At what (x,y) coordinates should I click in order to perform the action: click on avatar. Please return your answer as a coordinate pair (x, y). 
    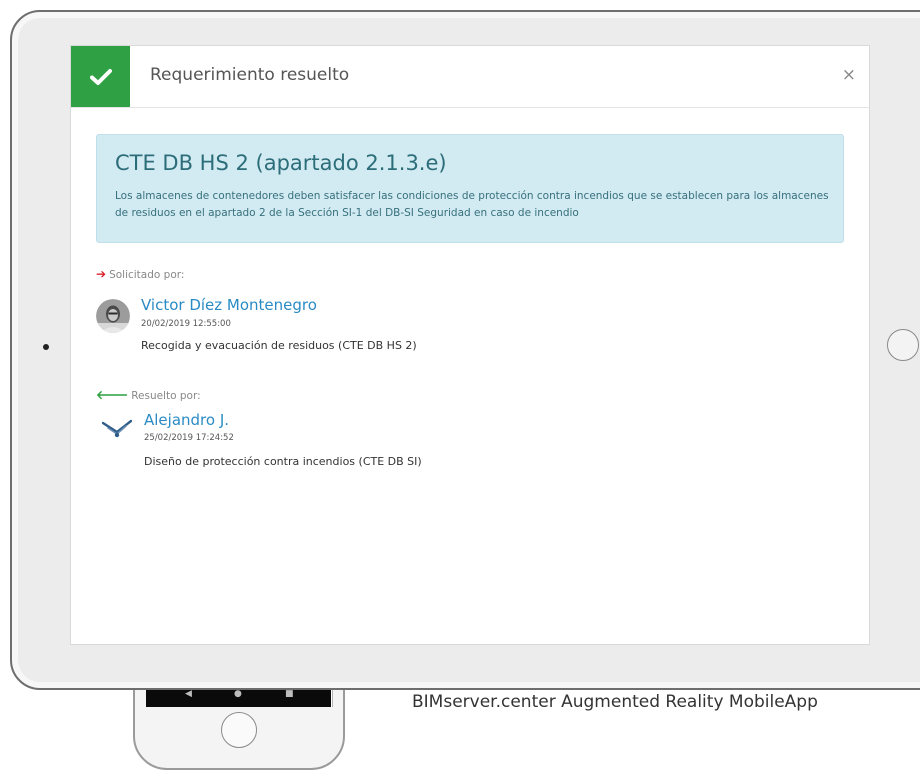
    Looking at the image, I should click on (113, 316).